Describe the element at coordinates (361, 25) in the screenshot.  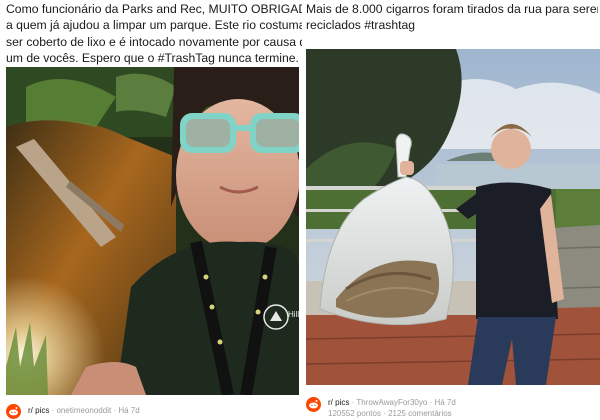
I see `caption-line: reciclados #trashtag` at that location.